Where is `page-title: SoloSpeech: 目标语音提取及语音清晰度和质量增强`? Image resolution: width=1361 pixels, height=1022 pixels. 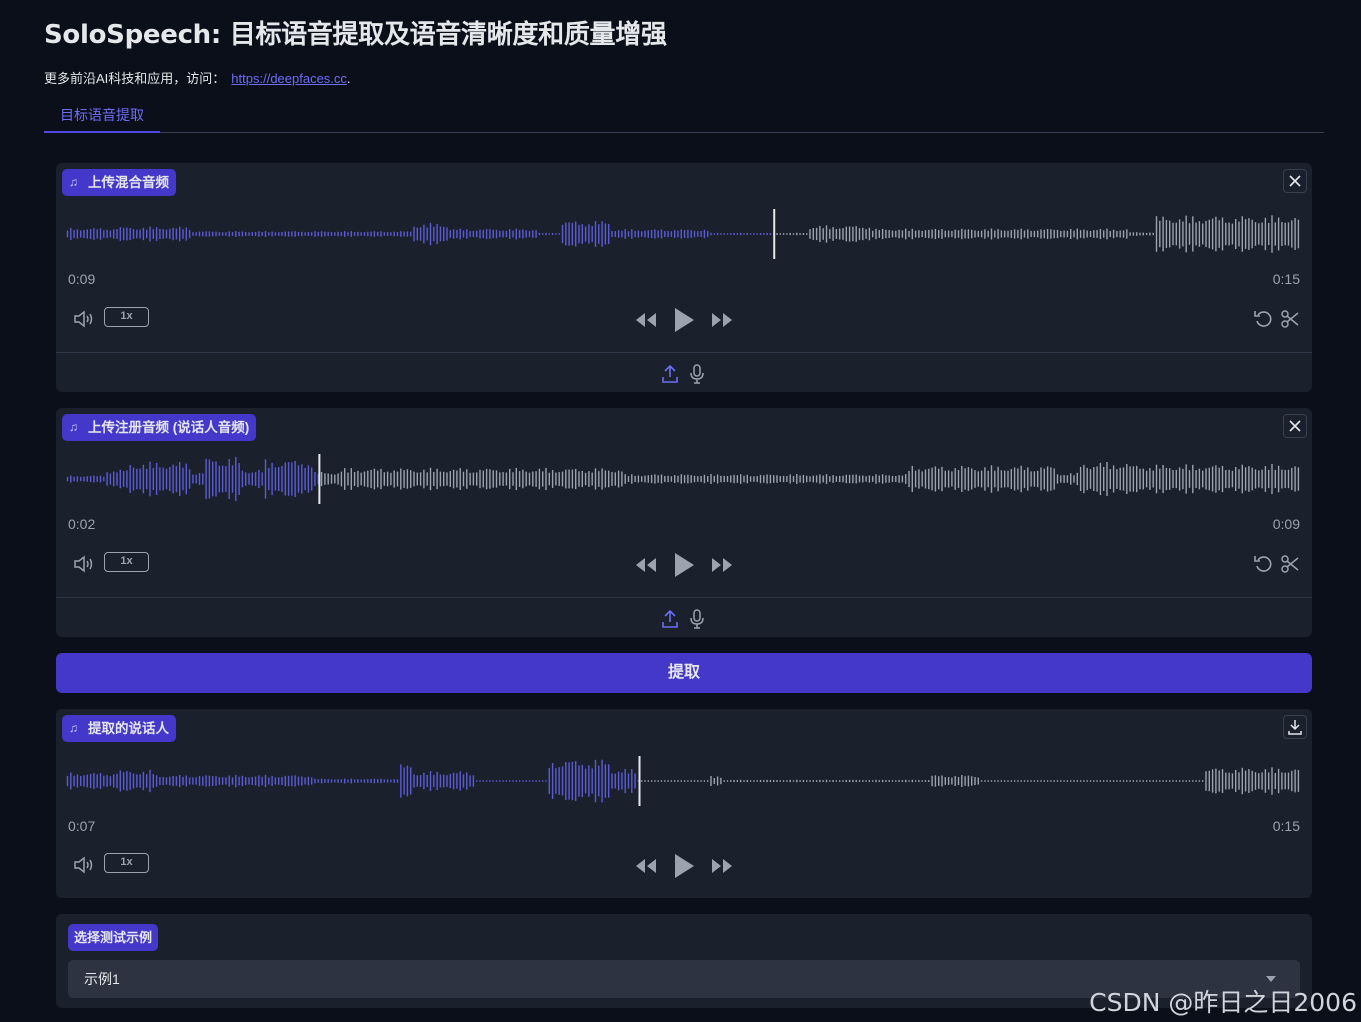 page-title: SoloSpeech: 目标语音提取及语音清晰度和质量增强 is located at coordinates (355, 35).